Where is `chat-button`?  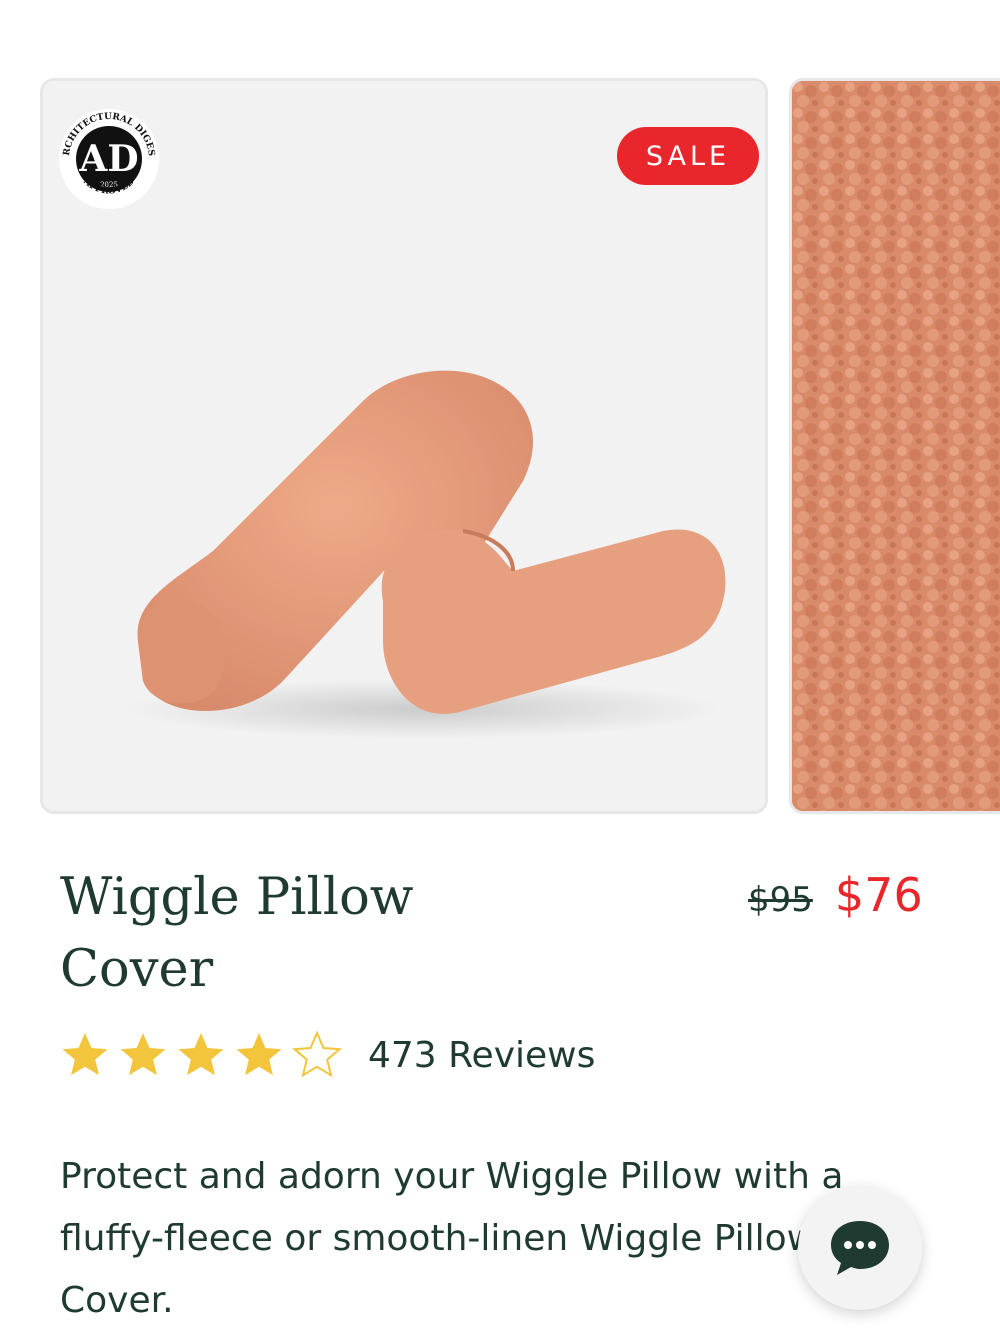 chat-button is located at coordinates (860, 1248).